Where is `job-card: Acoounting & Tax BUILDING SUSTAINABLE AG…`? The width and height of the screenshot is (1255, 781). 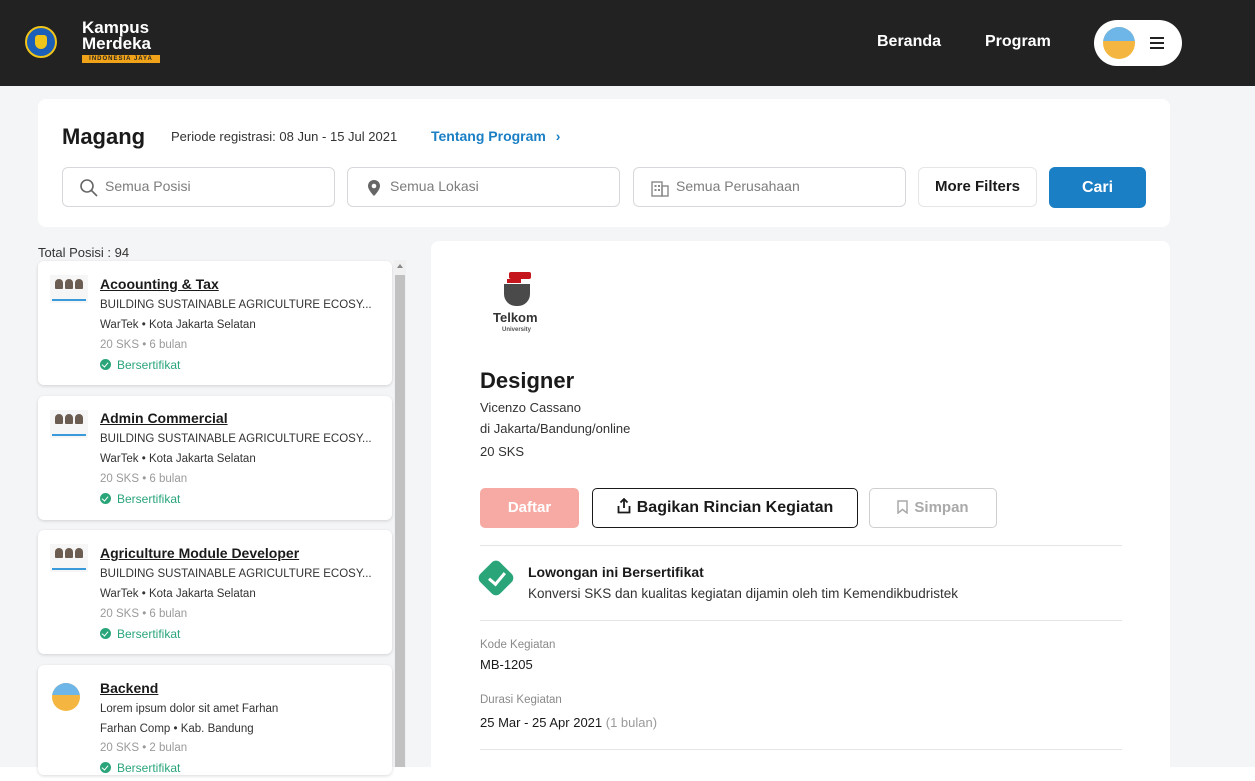 job-card: Acoounting & Tax BUILDING SUSTAINABLE AG… is located at coordinates (215, 323).